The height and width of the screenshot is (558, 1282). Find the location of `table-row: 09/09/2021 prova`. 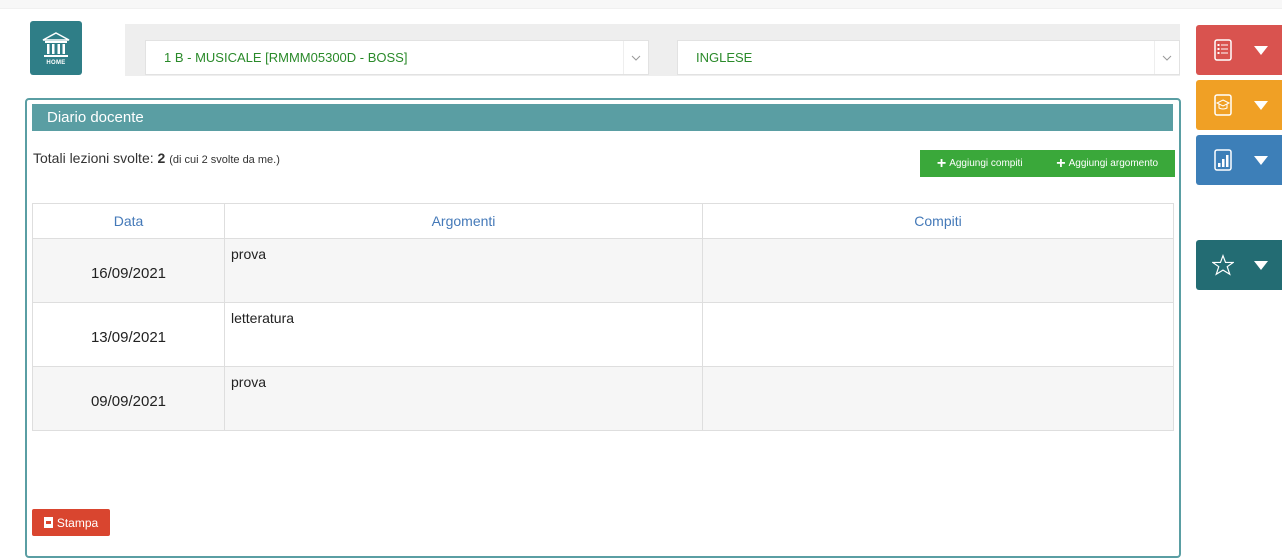

table-row: 09/09/2021 prova is located at coordinates (603, 398).